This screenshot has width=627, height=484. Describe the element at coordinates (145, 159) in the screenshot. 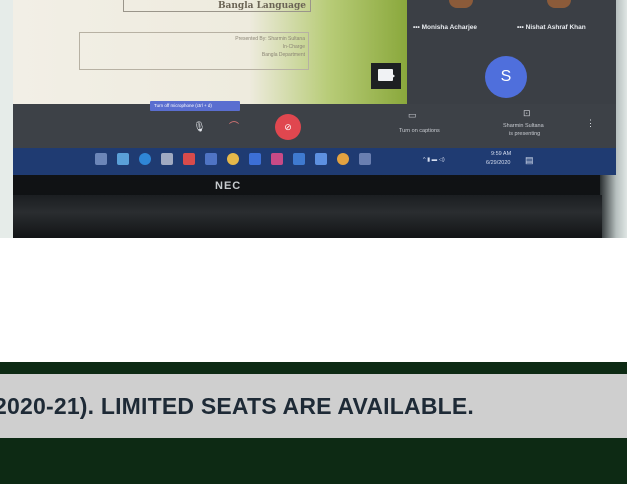

I see `edge-icon` at that location.